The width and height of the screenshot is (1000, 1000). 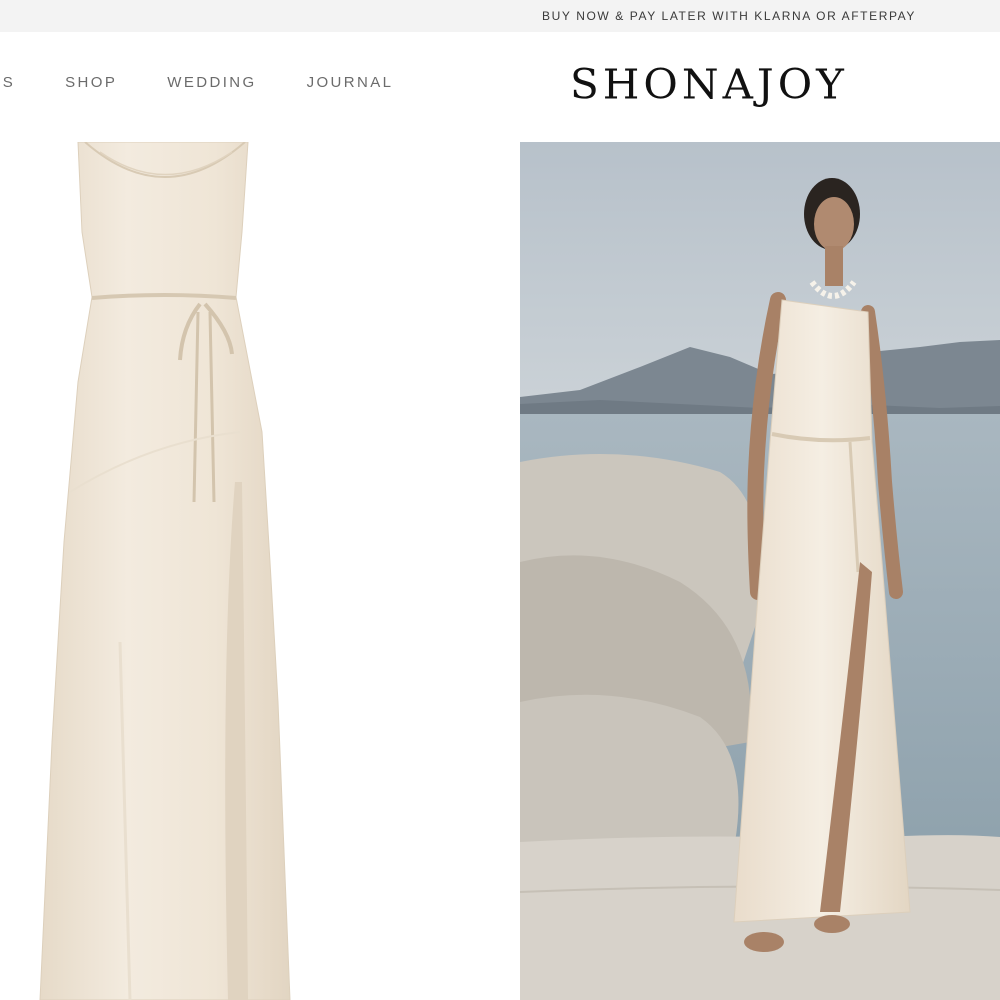 I want to click on nav-item-journal: JOURNAL, so click(x=350, y=82).